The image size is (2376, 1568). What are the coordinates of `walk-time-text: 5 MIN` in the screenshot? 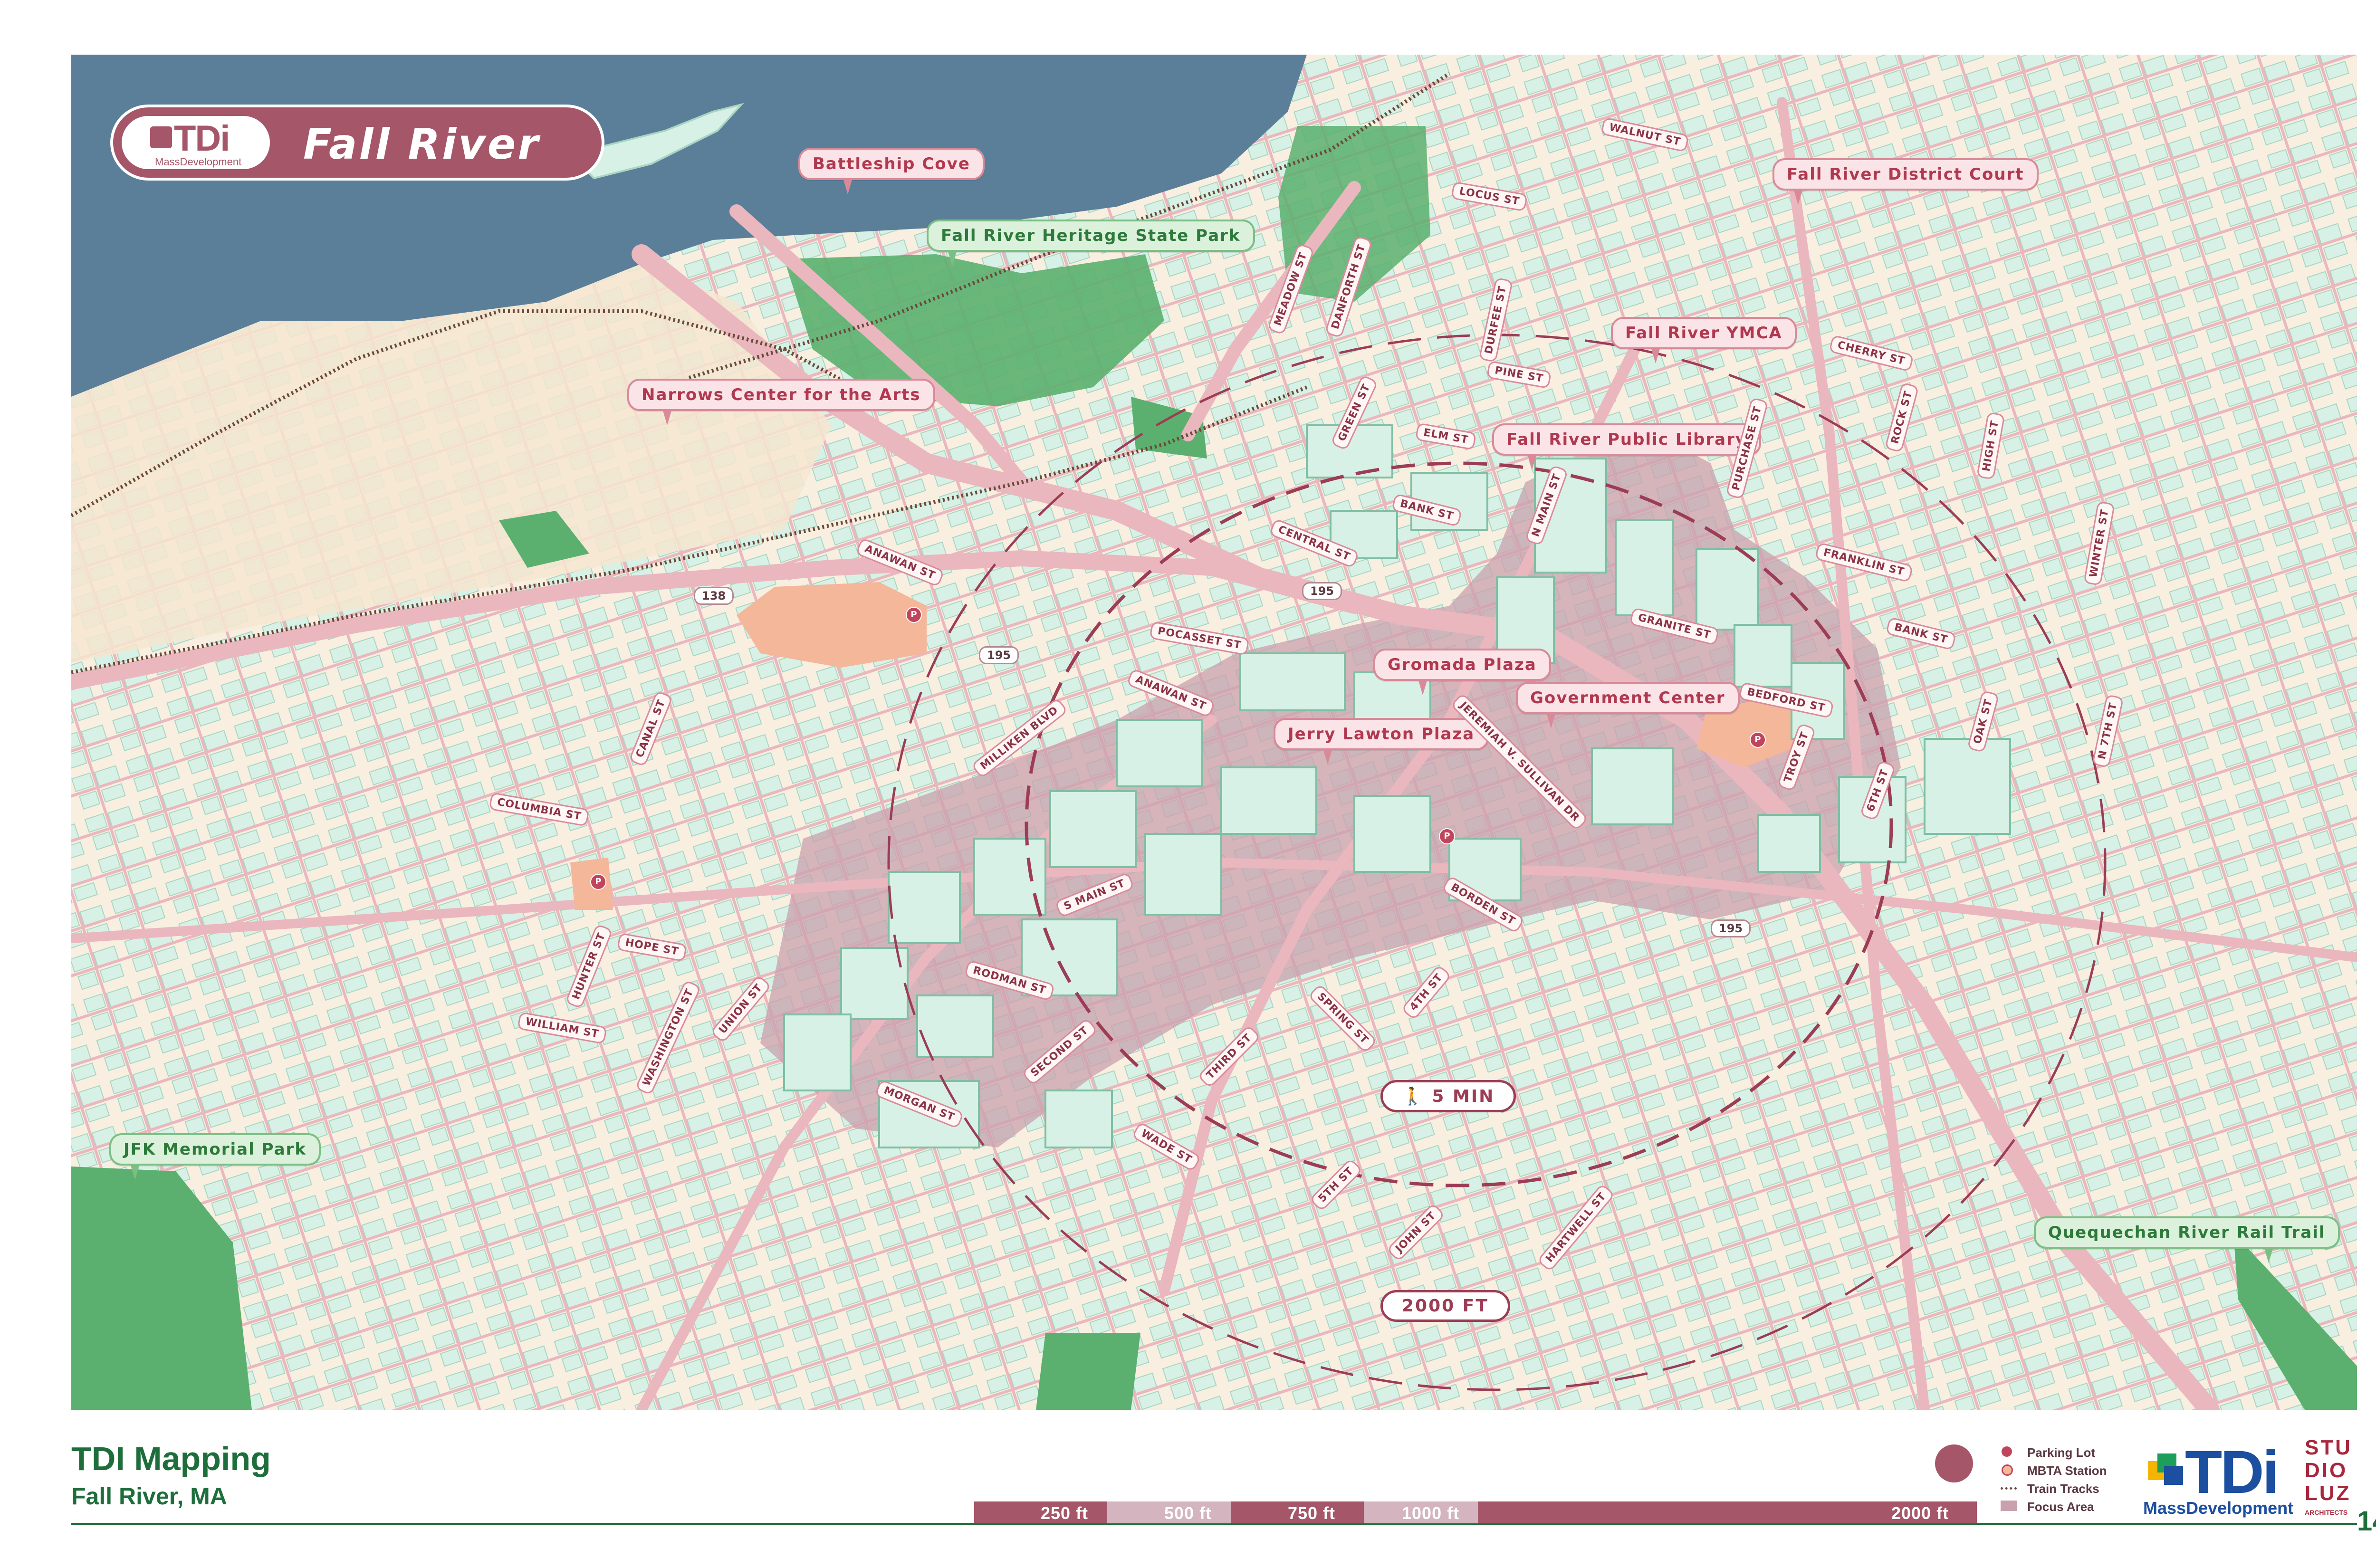 It's located at (1463, 1097).